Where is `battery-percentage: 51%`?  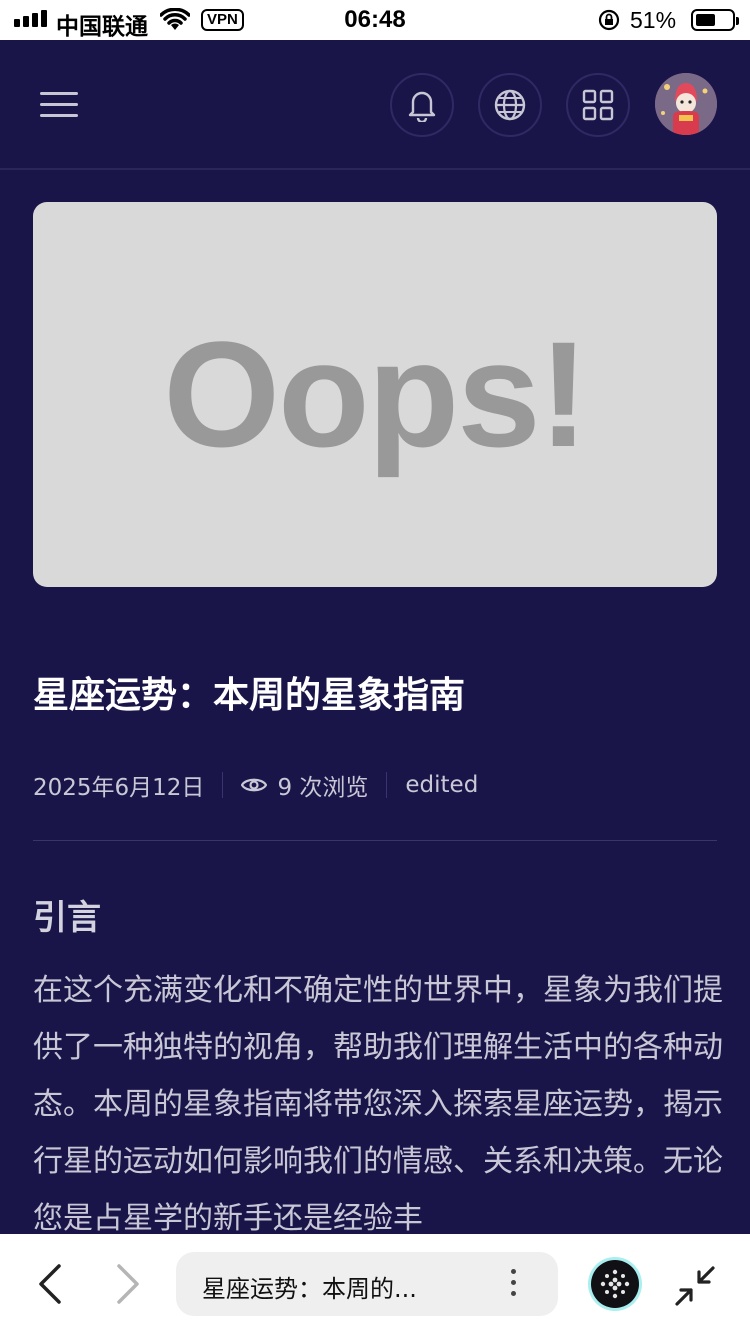 battery-percentage: 51% is located at coordinates (653, 20).